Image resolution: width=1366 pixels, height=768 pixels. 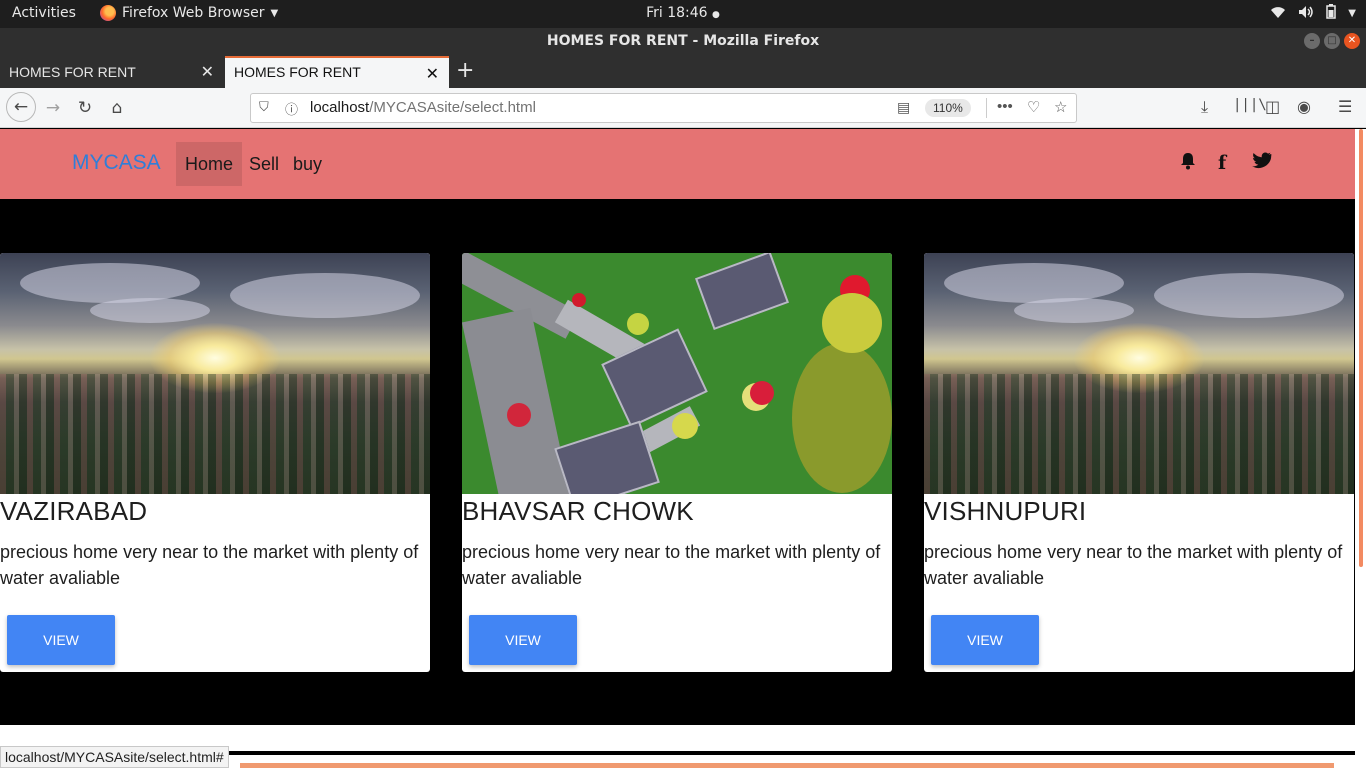 I want to click on zoom-level-badge: 110%, so click(x=948, y=108).